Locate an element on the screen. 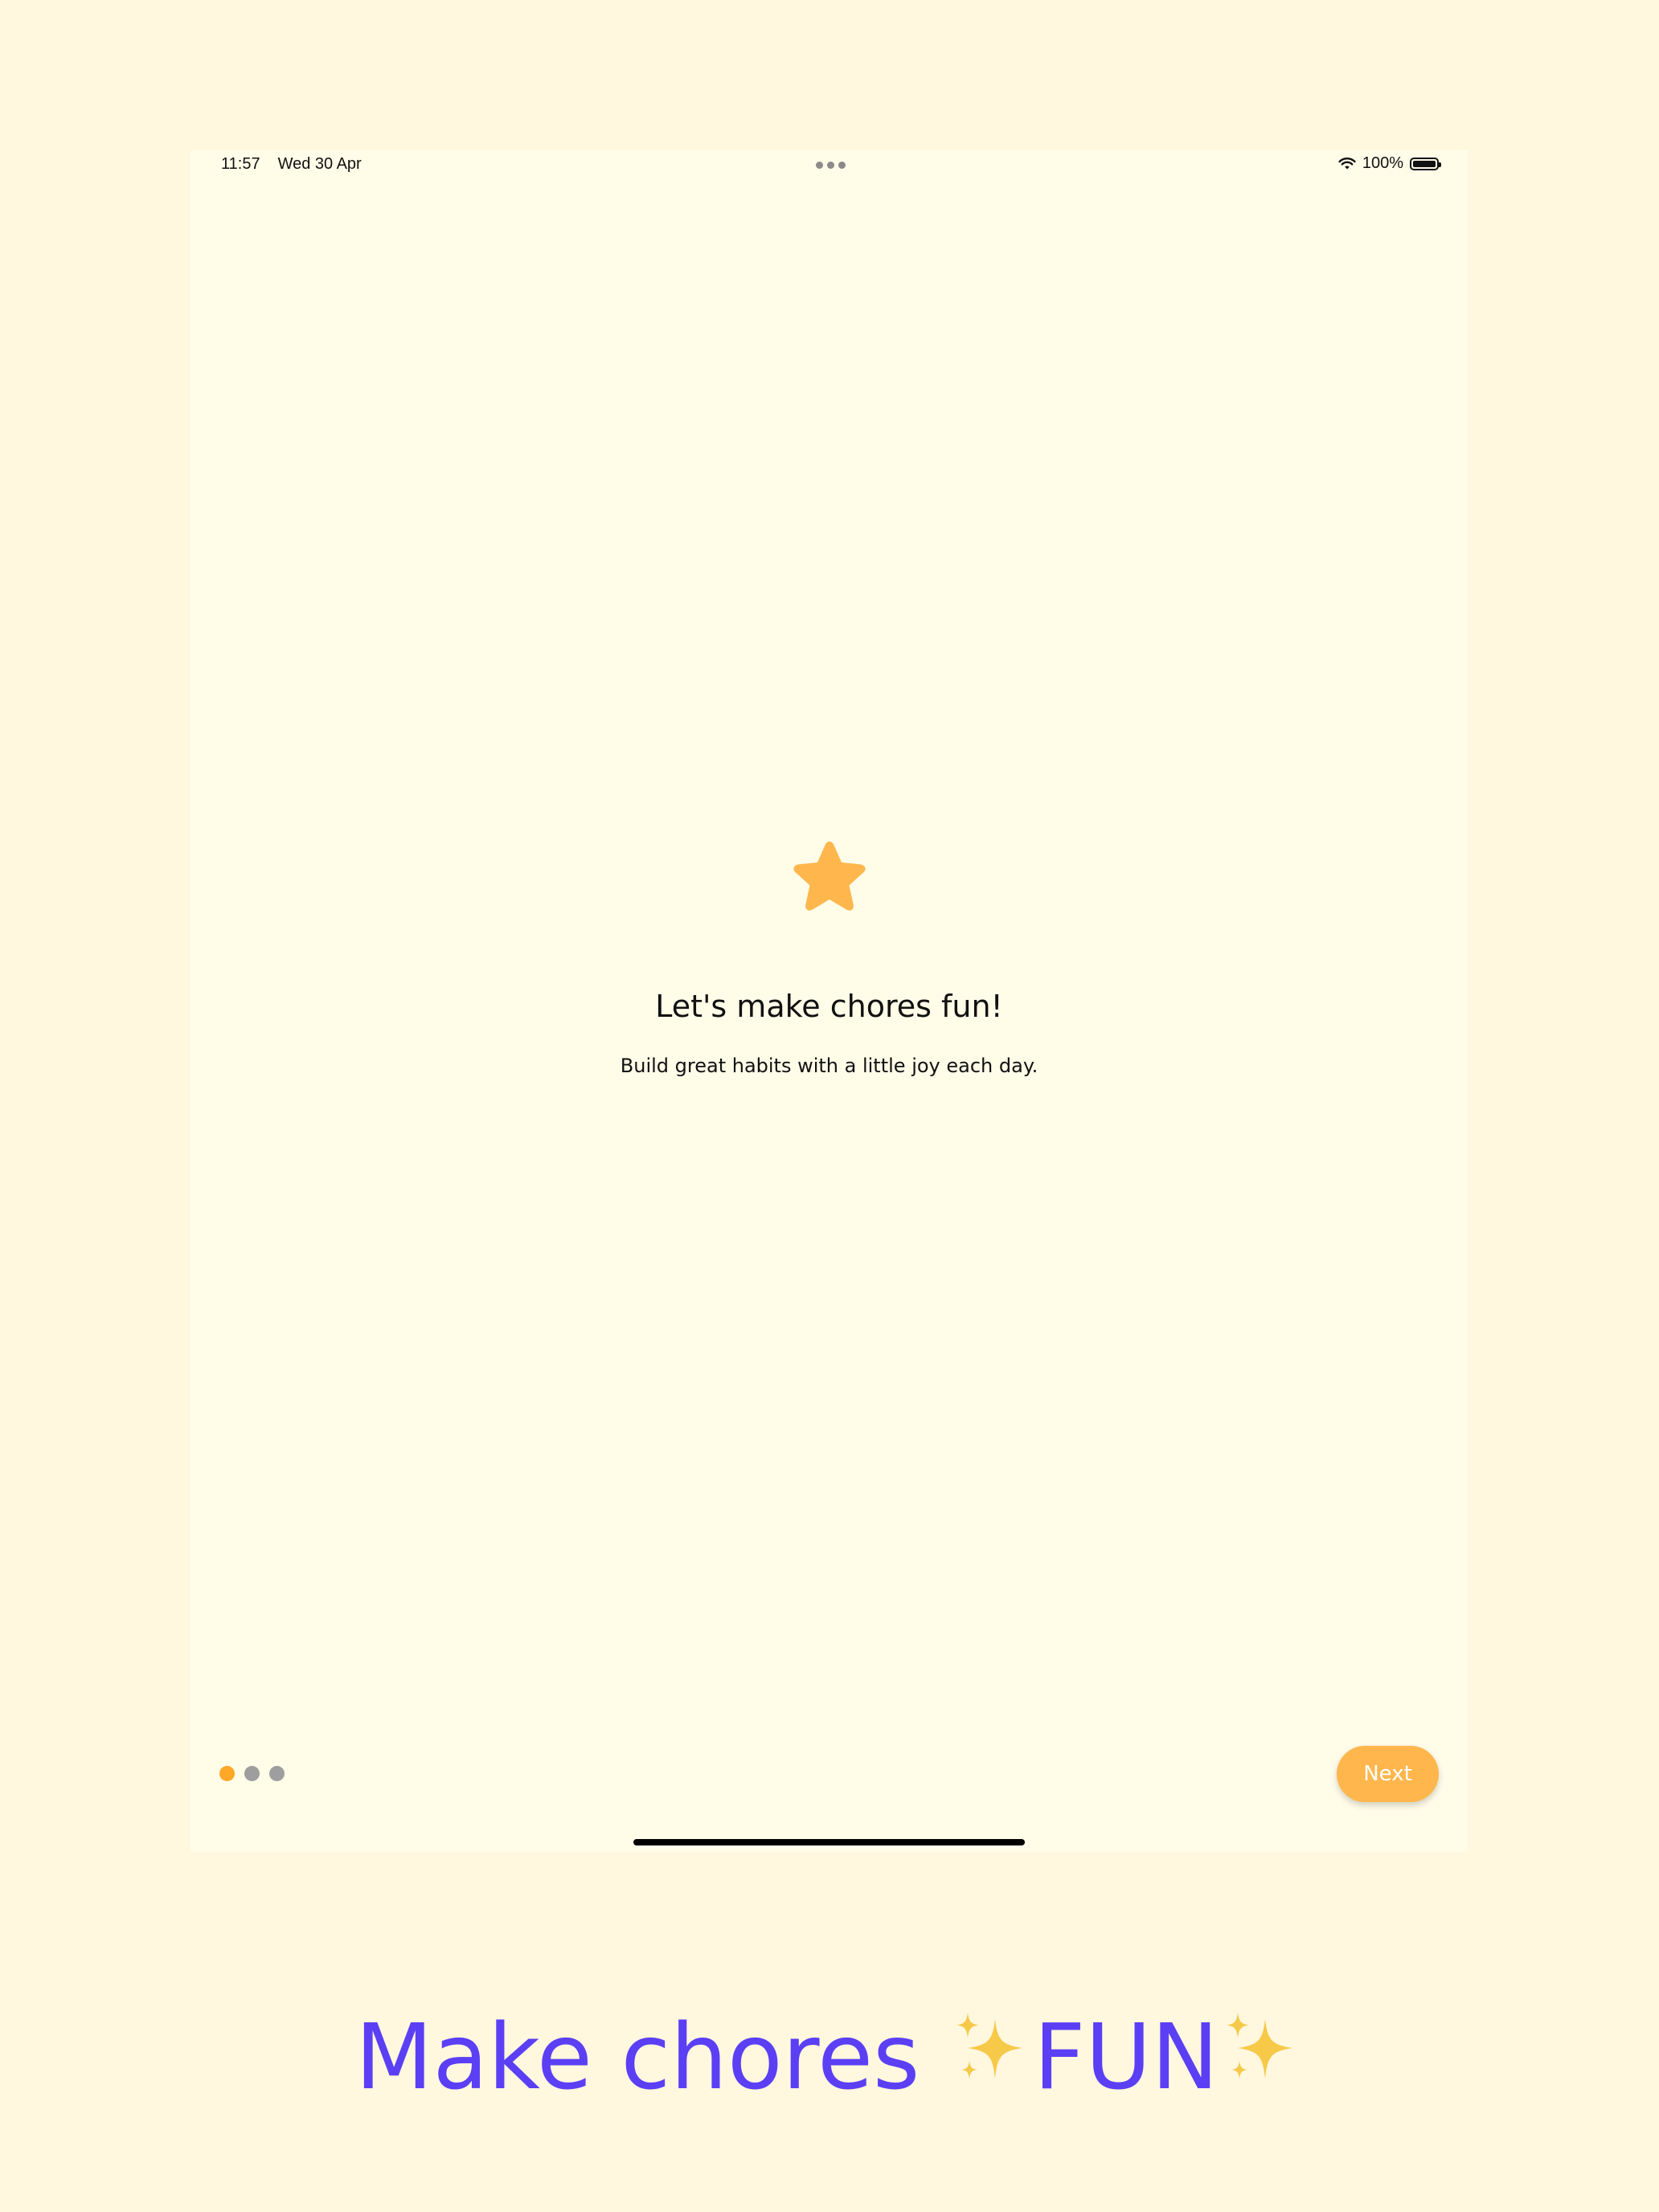 Image resolution: width=1659 pixels, height=2212 pixels. status-time: 11:57 is located at coordinates (240, 164).